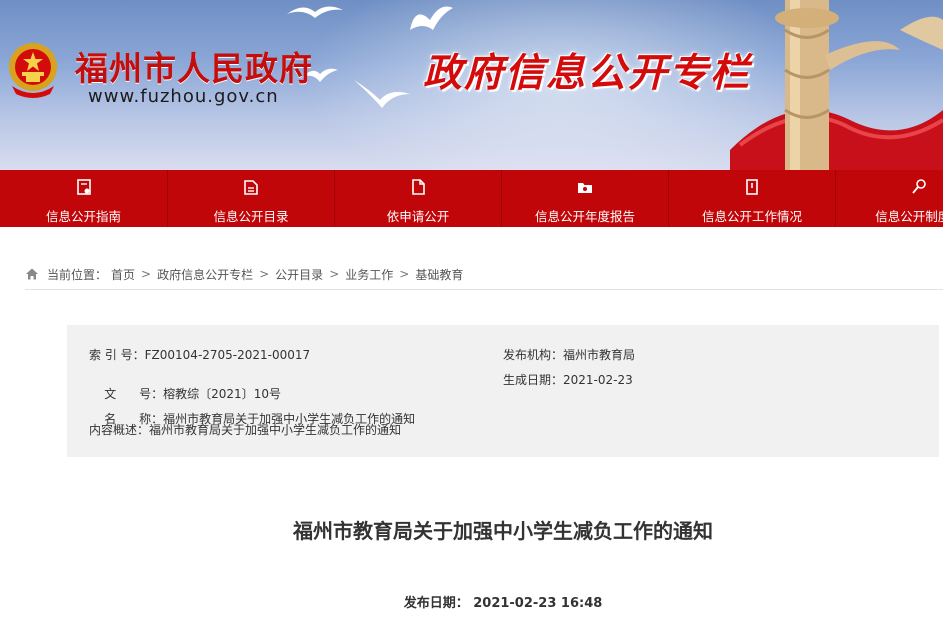 This screenshot has height=630, width=943. I want to click on info-created-value: 2021-02-23, so click(598, 380).